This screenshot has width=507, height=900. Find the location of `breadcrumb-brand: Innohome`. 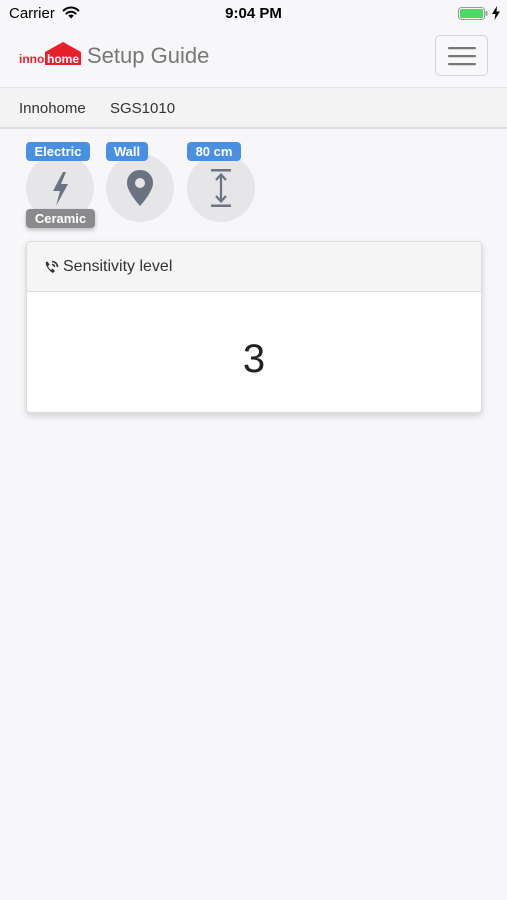

breadcrumb-brand: Innohome is located at coordinates (52, 108).